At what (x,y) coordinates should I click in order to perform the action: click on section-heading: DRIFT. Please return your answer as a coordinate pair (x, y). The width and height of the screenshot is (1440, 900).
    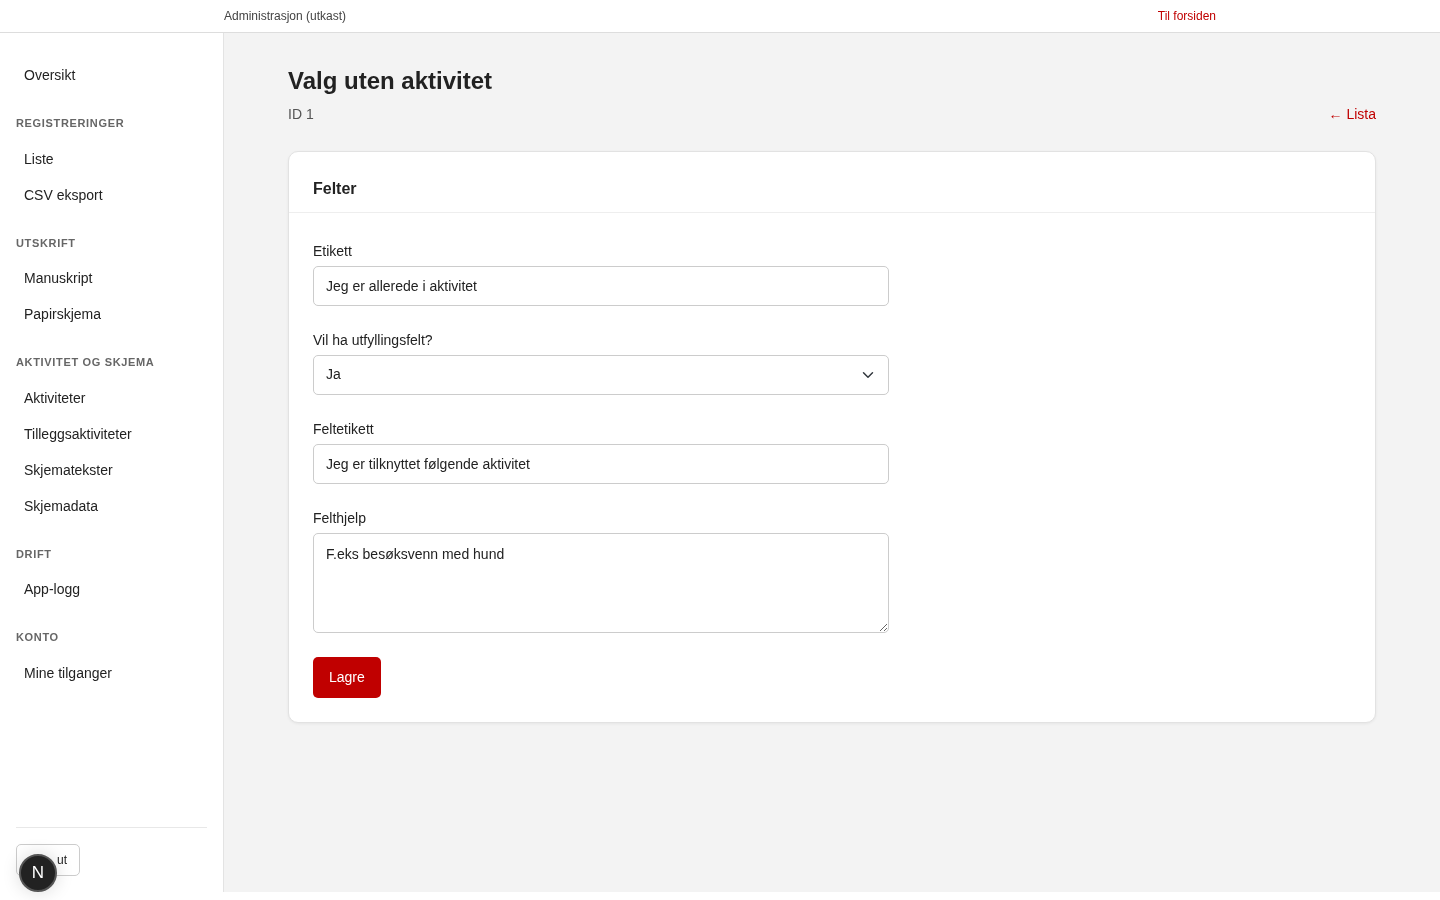
    Looking at the image, I should click on (34, 554).